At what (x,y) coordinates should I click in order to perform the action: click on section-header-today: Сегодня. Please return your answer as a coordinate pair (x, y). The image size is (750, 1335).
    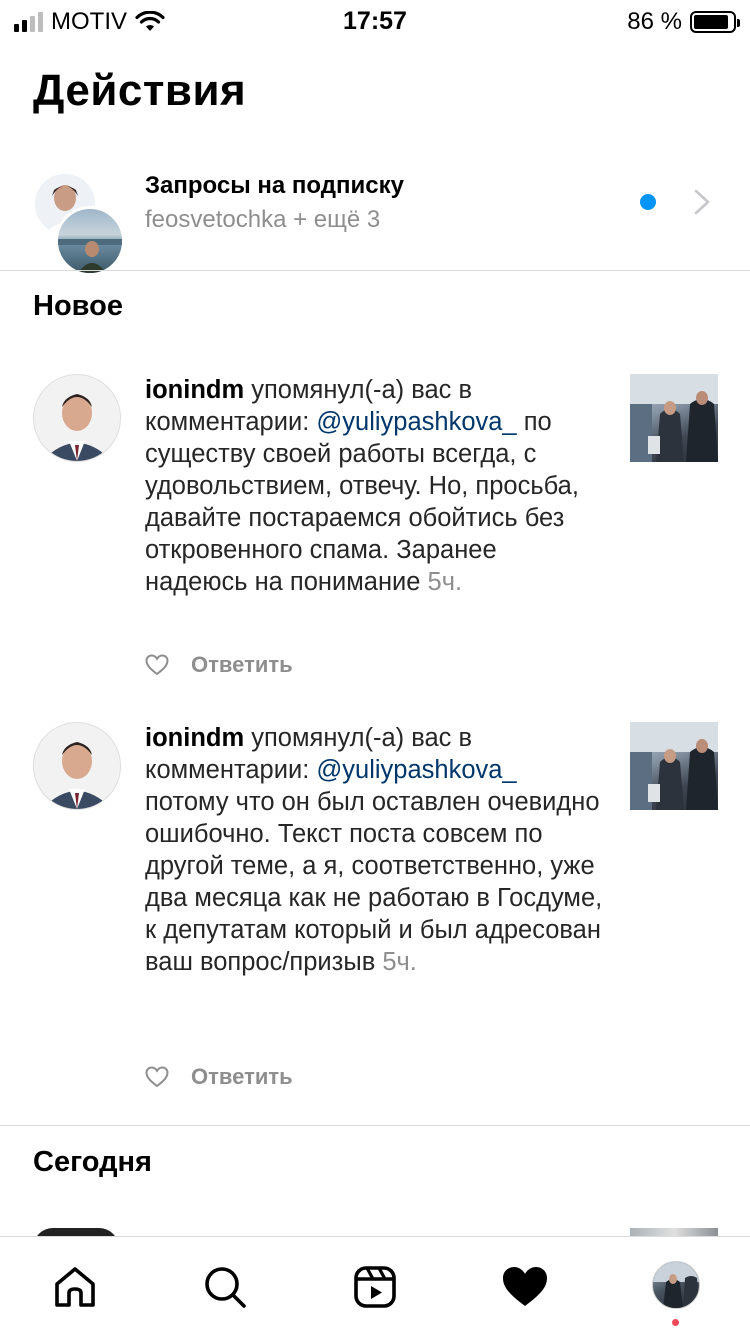
    Looking at the image, I should click on (92, 1162).